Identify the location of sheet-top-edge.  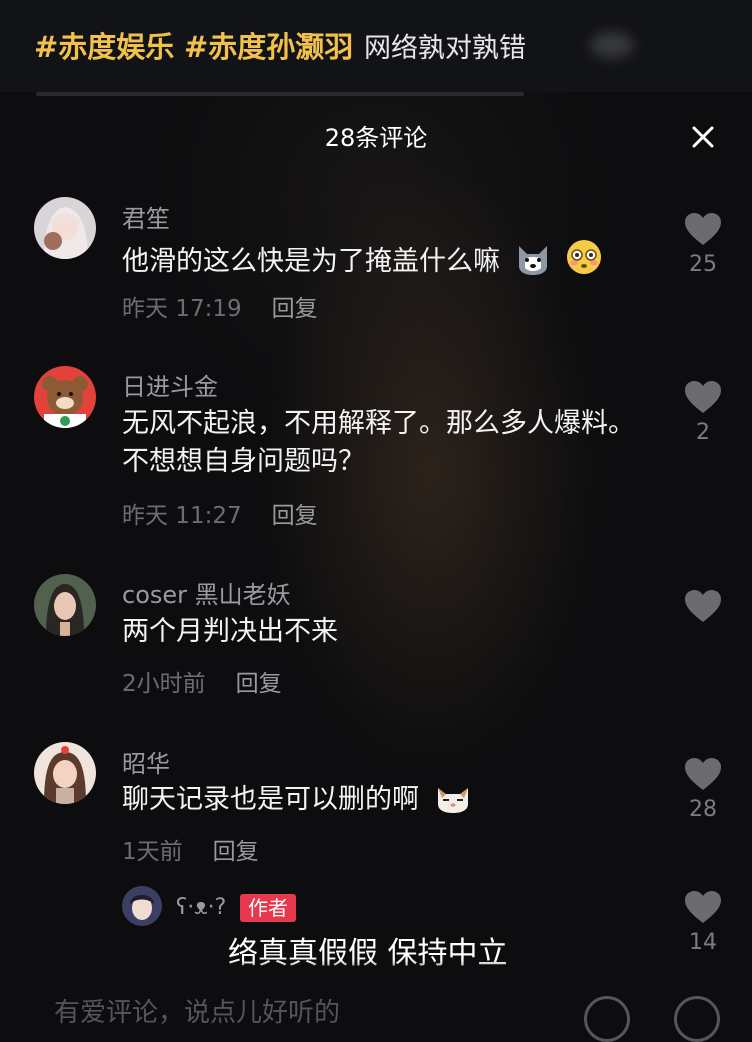
(280, 94).